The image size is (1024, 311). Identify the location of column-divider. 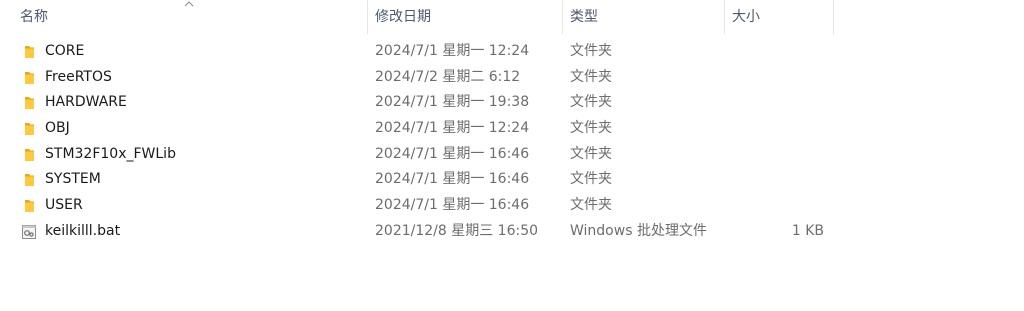
(833, 17).